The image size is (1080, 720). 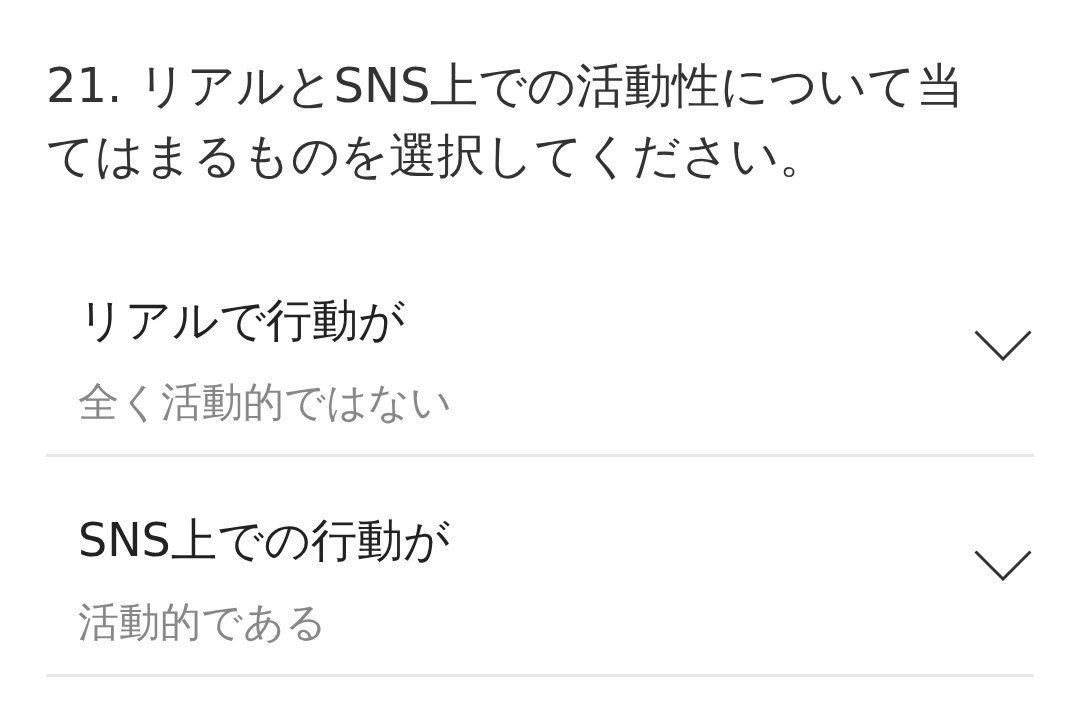 What do you see at coordinates (264, 540) in the screenshot?
I see `field-label: SNS上での行動が` at bounding box center [264, 540].